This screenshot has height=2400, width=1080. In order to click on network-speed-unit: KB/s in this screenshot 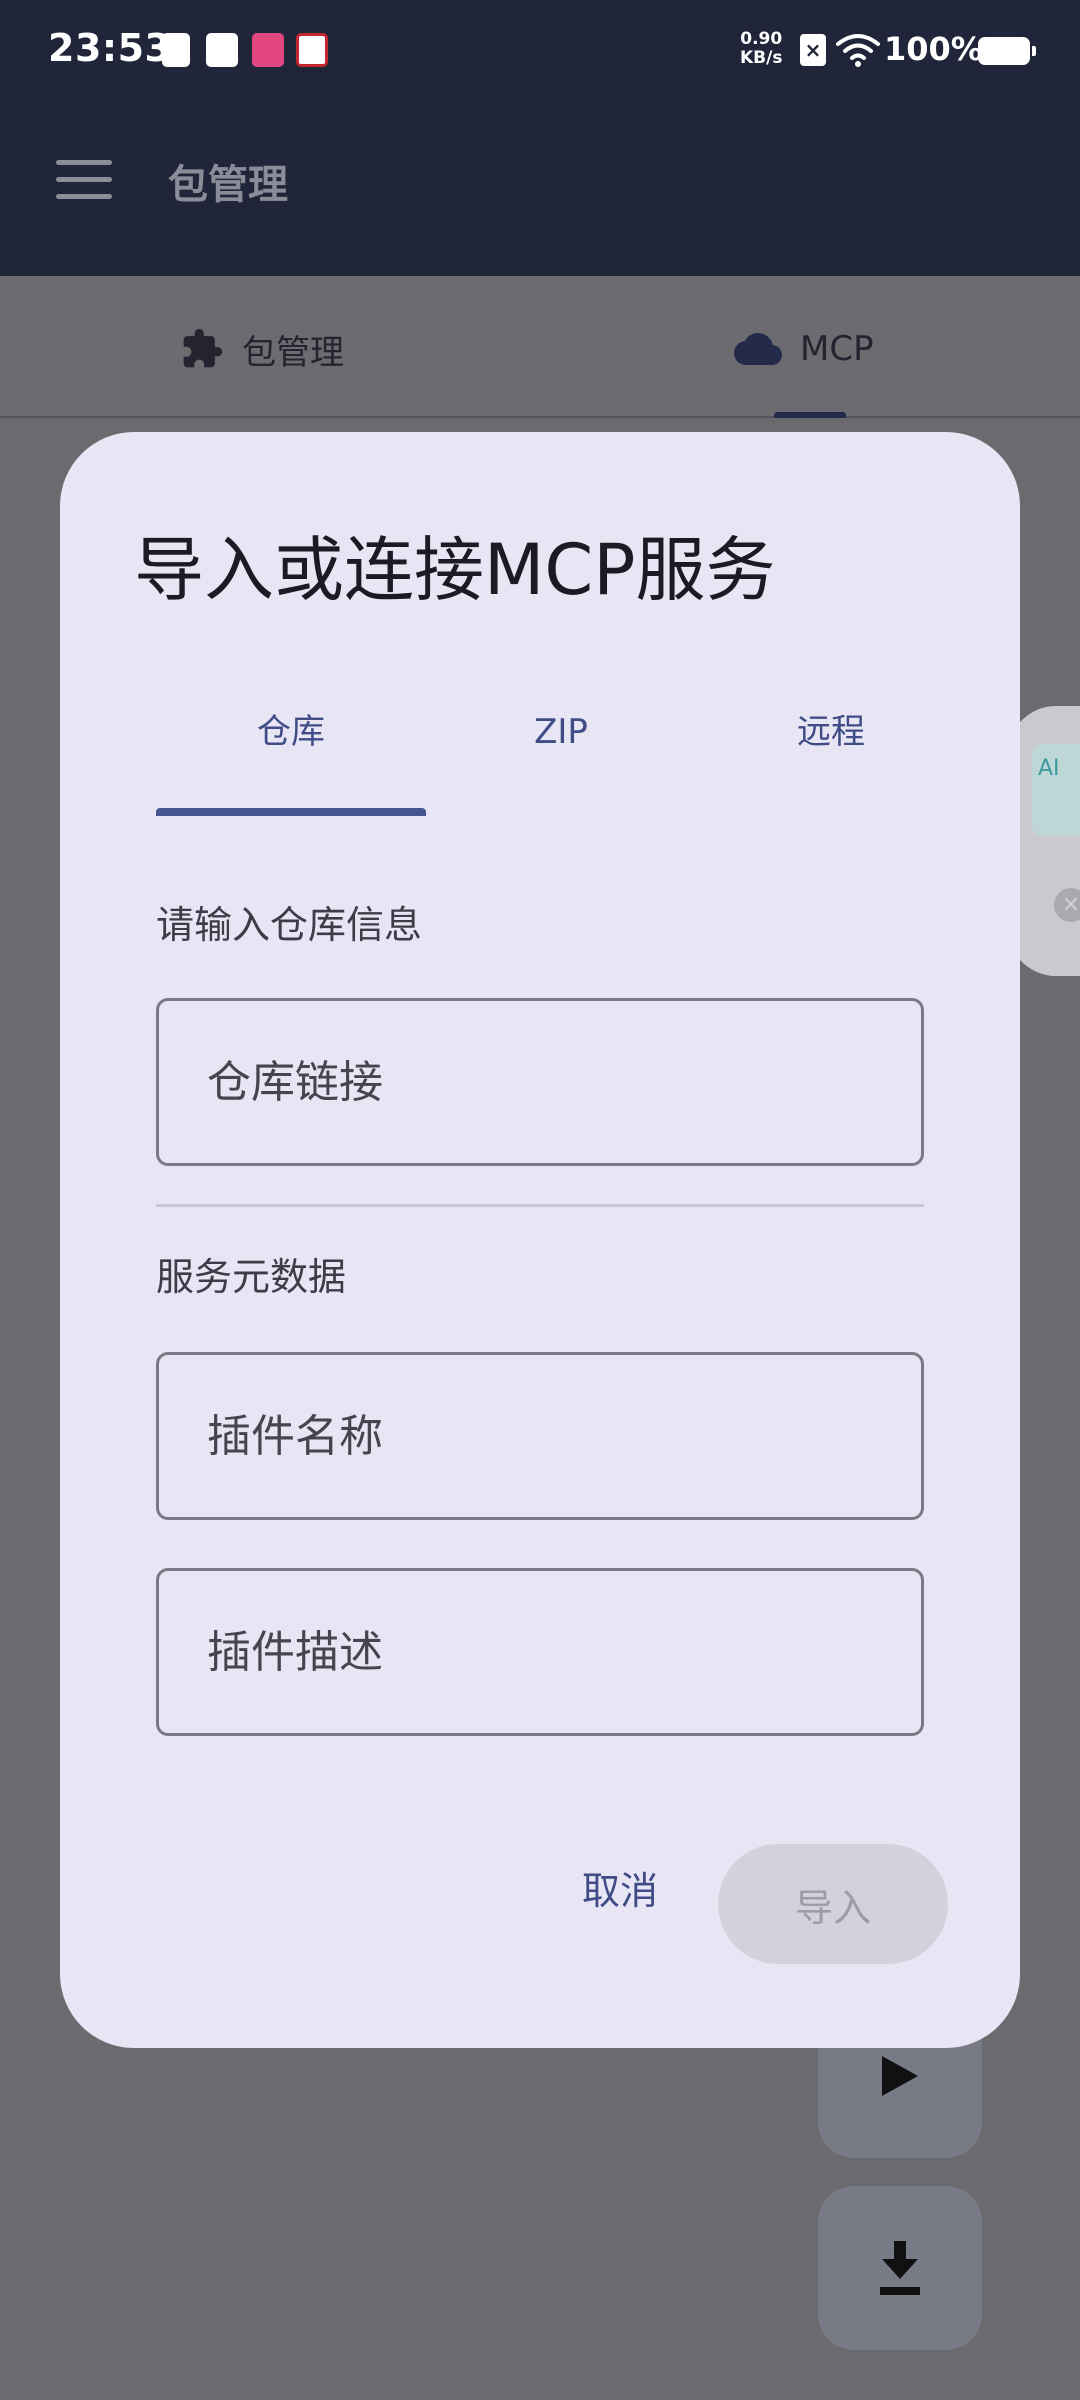, I will do `click(761, 58)`.